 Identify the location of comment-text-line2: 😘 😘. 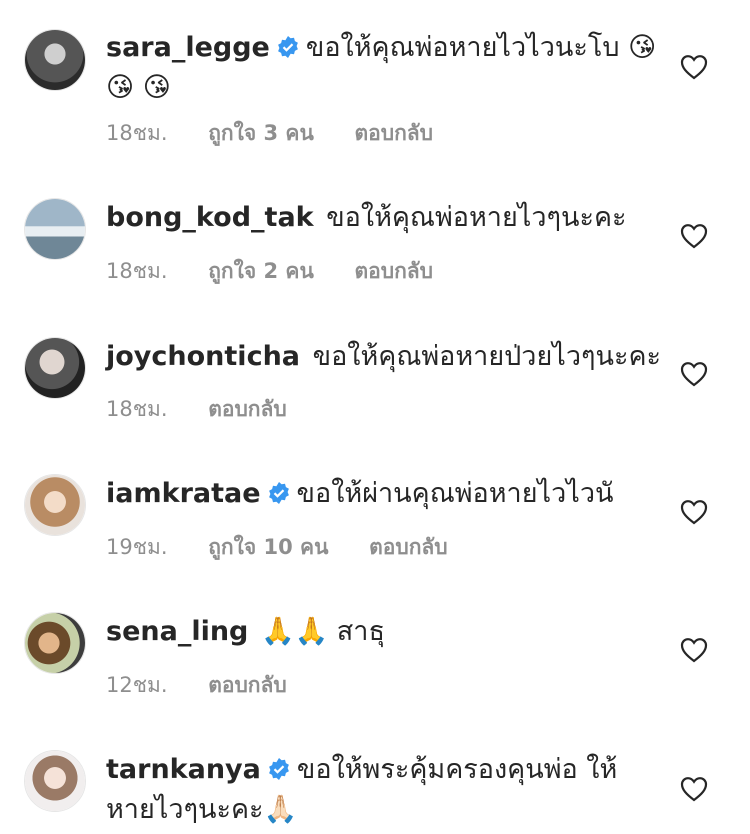
(138, 87).